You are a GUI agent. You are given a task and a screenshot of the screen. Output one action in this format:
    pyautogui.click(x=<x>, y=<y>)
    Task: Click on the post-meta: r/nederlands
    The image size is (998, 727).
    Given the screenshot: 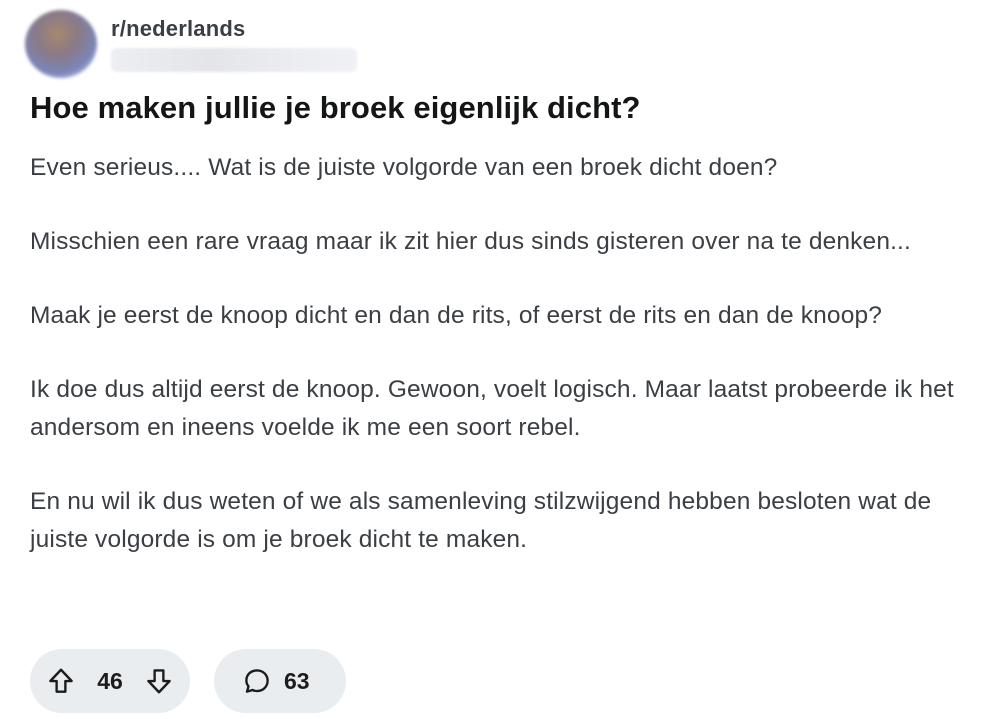 What is the action you would take?
    pyautogui.click(x=234, y=44)
    